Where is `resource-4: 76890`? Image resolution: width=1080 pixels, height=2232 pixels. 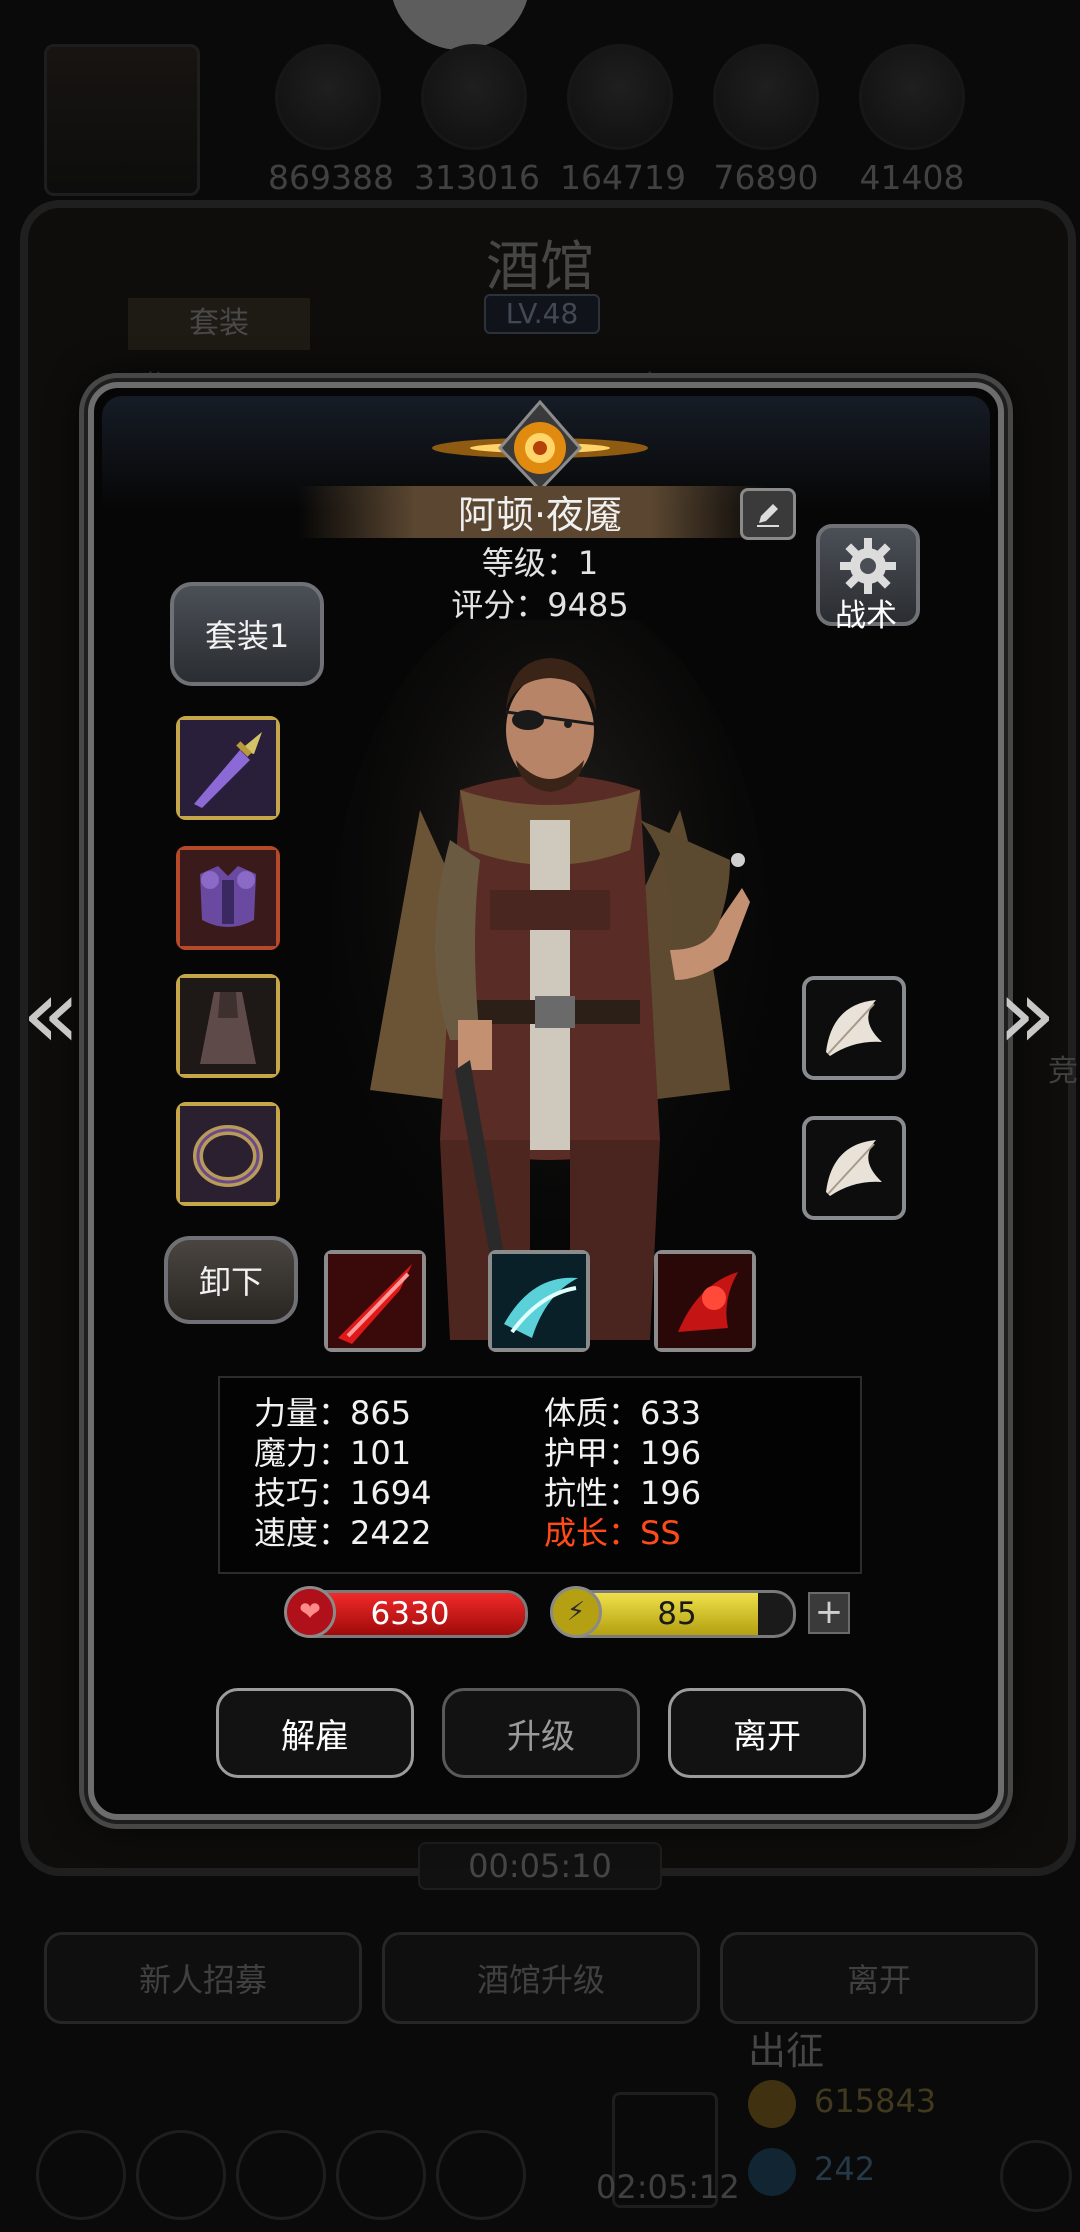
resource-4: 76890 is located at coordinates (766, 129).